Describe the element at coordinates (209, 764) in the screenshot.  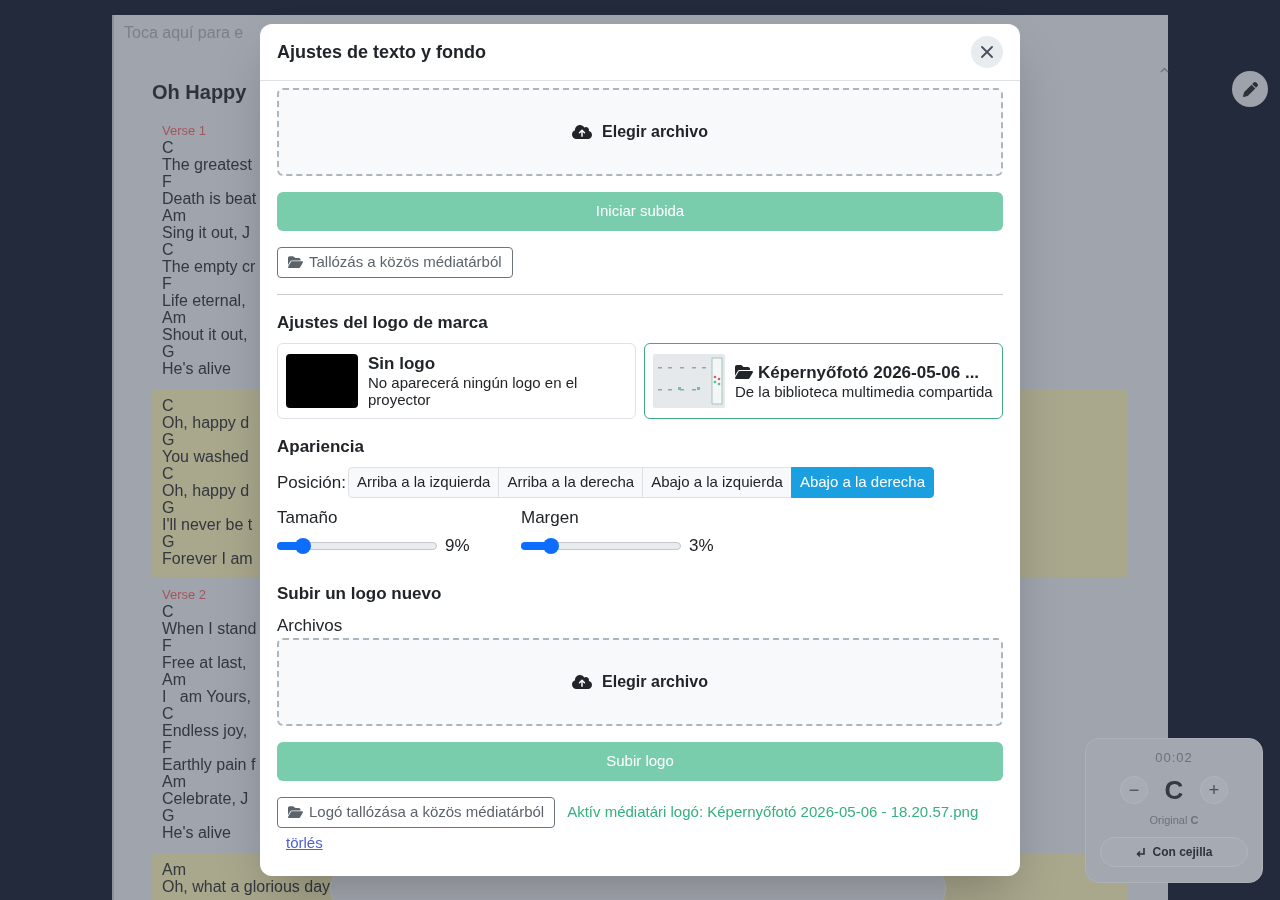
I see `lyric-line: Earthly pain f` at that location.